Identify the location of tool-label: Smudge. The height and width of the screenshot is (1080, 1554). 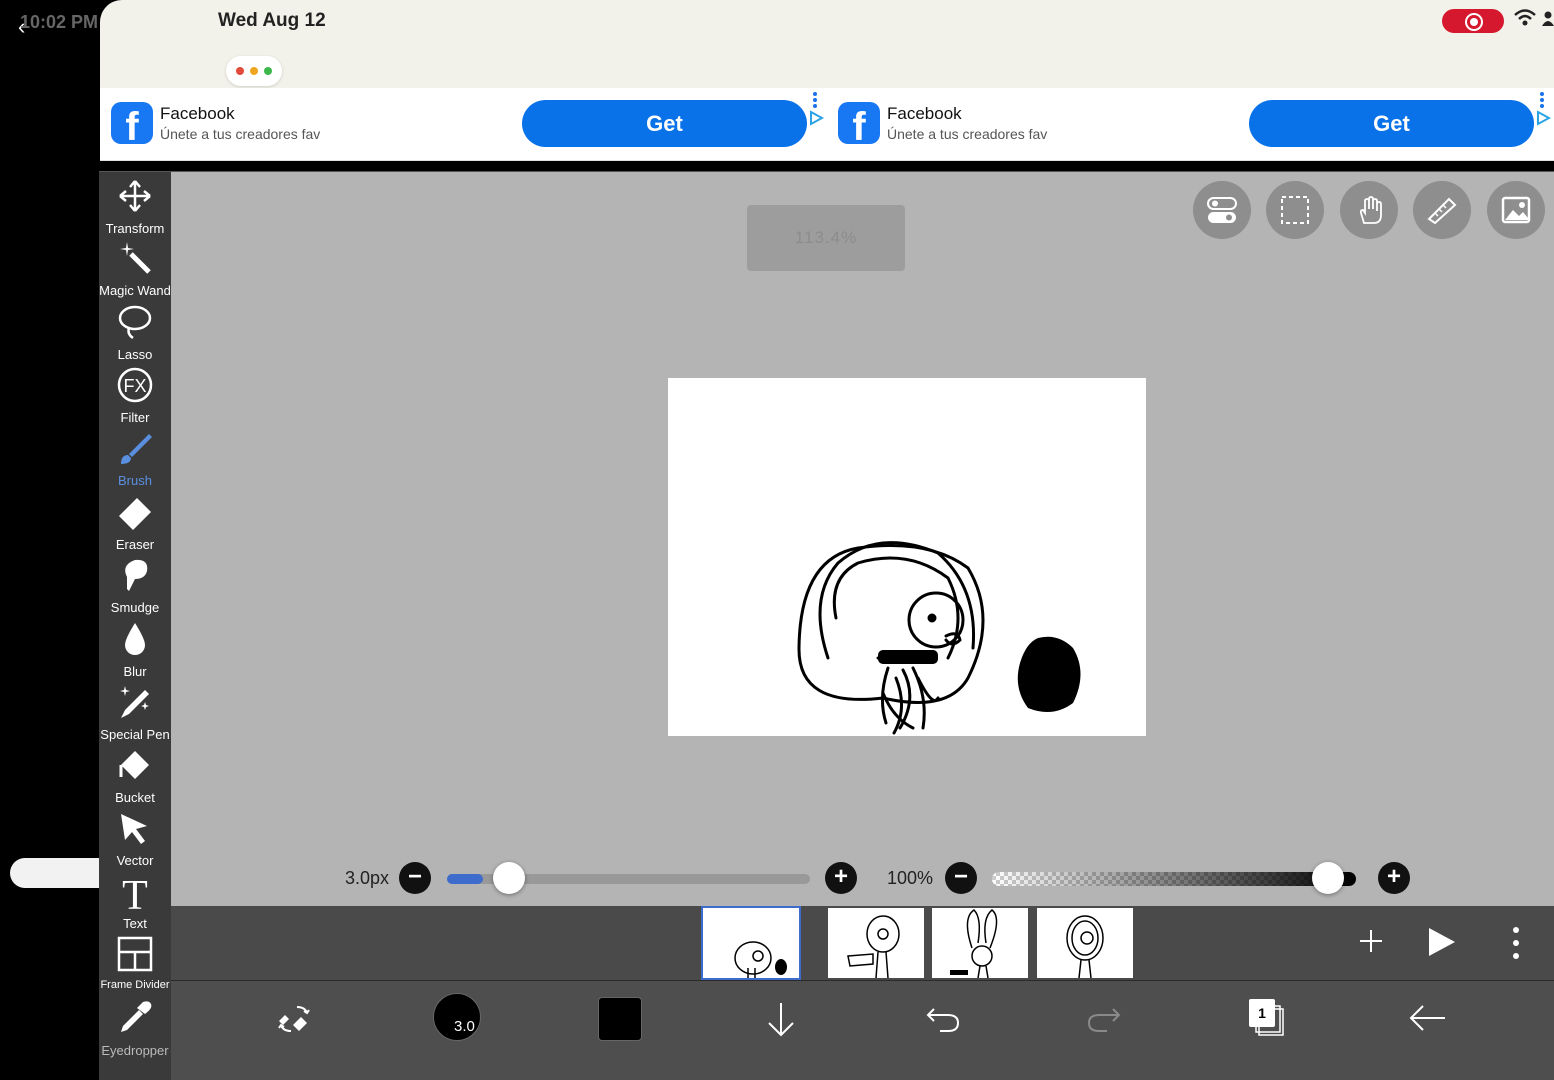
(135, 607).